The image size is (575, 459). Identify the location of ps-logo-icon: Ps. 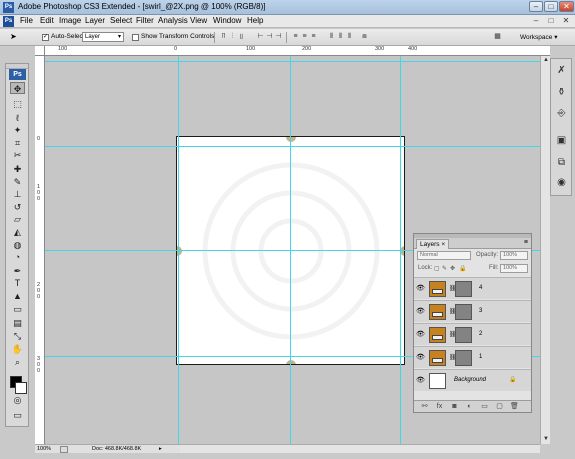
(8, 21).